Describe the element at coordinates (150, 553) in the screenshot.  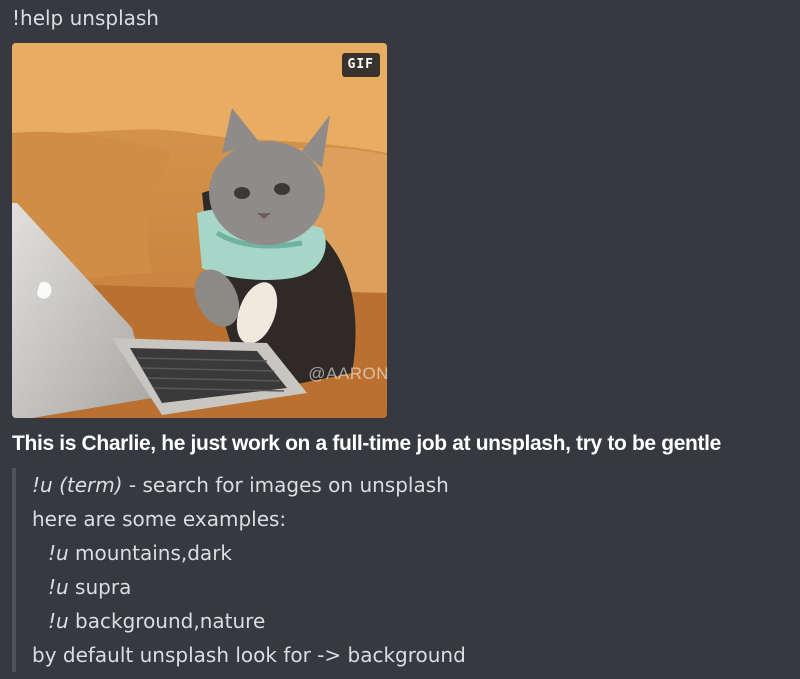
I see `example-argument: mountains,dark` at that location.